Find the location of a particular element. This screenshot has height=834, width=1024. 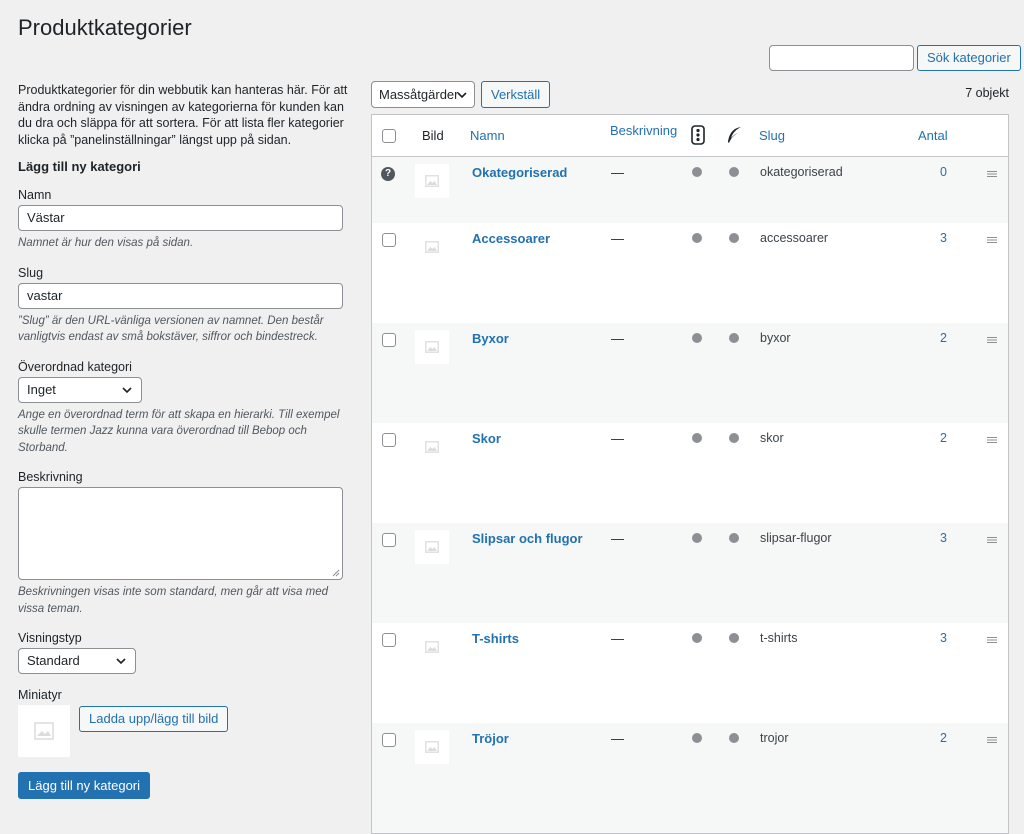

add-category-button: Lägg till ny kategori is located at coordinates (84, 785).